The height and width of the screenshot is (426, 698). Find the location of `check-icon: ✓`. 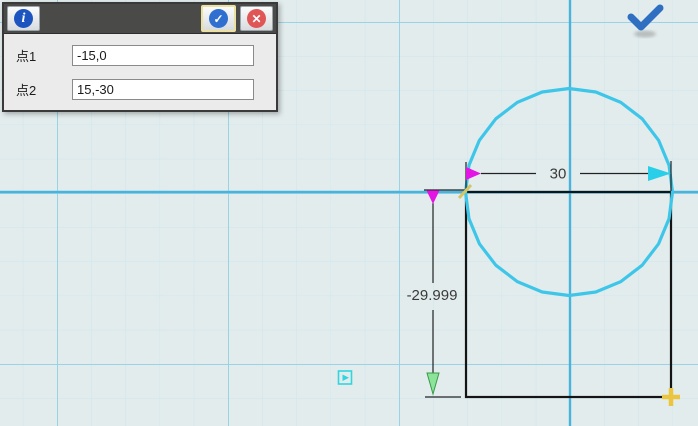

check-icon: ✓ is located at coordinates (218, 18).